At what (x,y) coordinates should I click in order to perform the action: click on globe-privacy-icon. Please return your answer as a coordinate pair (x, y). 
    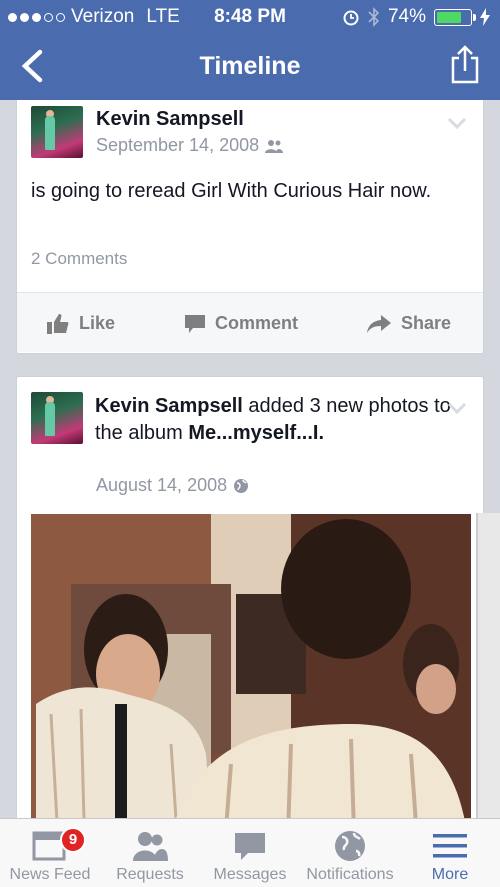
    Looking at the image, I should click on (241, 485).